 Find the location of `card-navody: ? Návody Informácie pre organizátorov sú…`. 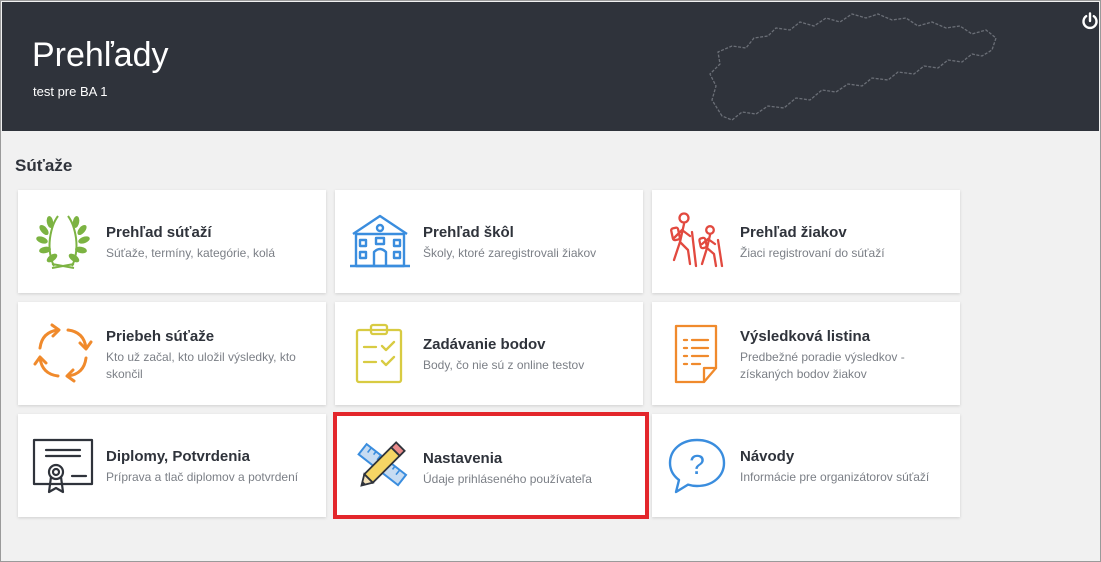

card-navody: ? Návody Informácie pre organizátorov sú… is located at coordinates (806, 465).